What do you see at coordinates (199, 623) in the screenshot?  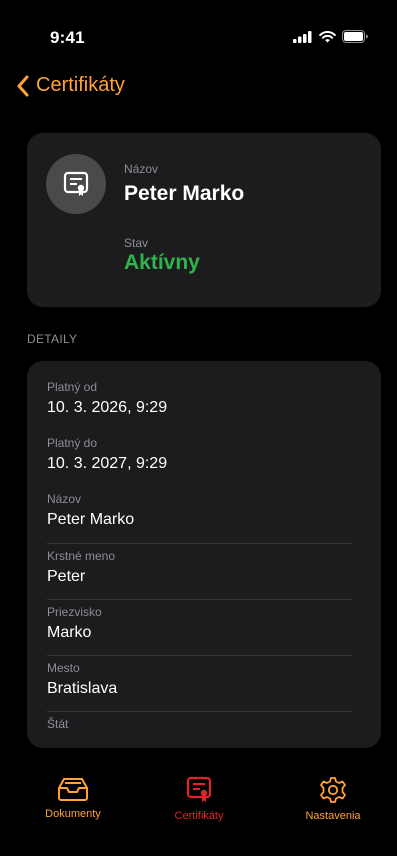 I see `detail-row: Priezvisko Marko` at bounding box center [199, 623].